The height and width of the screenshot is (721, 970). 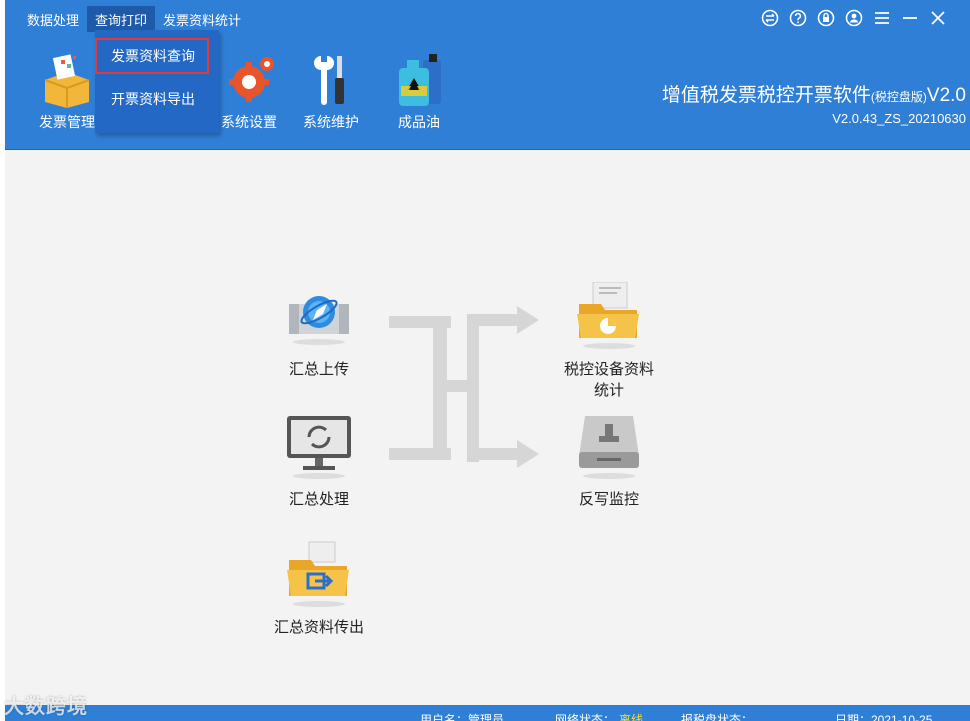 What do you see at coordinates (319, 448) in the screenshot?
I see `monitor-refresh-icon` at bounding box center [319, 448].